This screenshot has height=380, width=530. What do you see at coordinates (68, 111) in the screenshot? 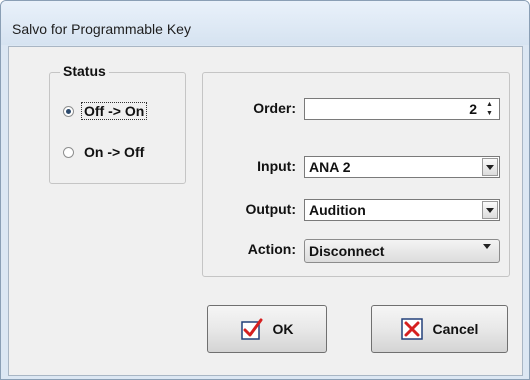
I see `radio-circle-selected` at bounding box center [68, 111].